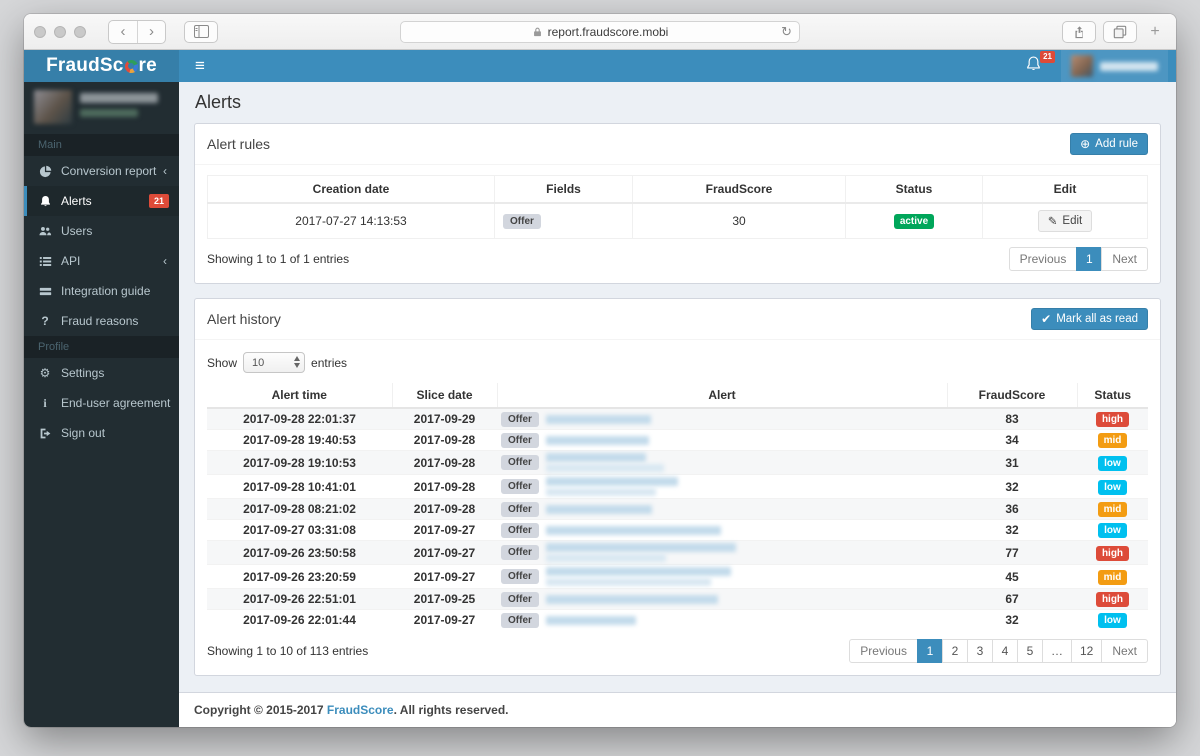  I want to click on sidebar-toggle-button, so click(201, 31).